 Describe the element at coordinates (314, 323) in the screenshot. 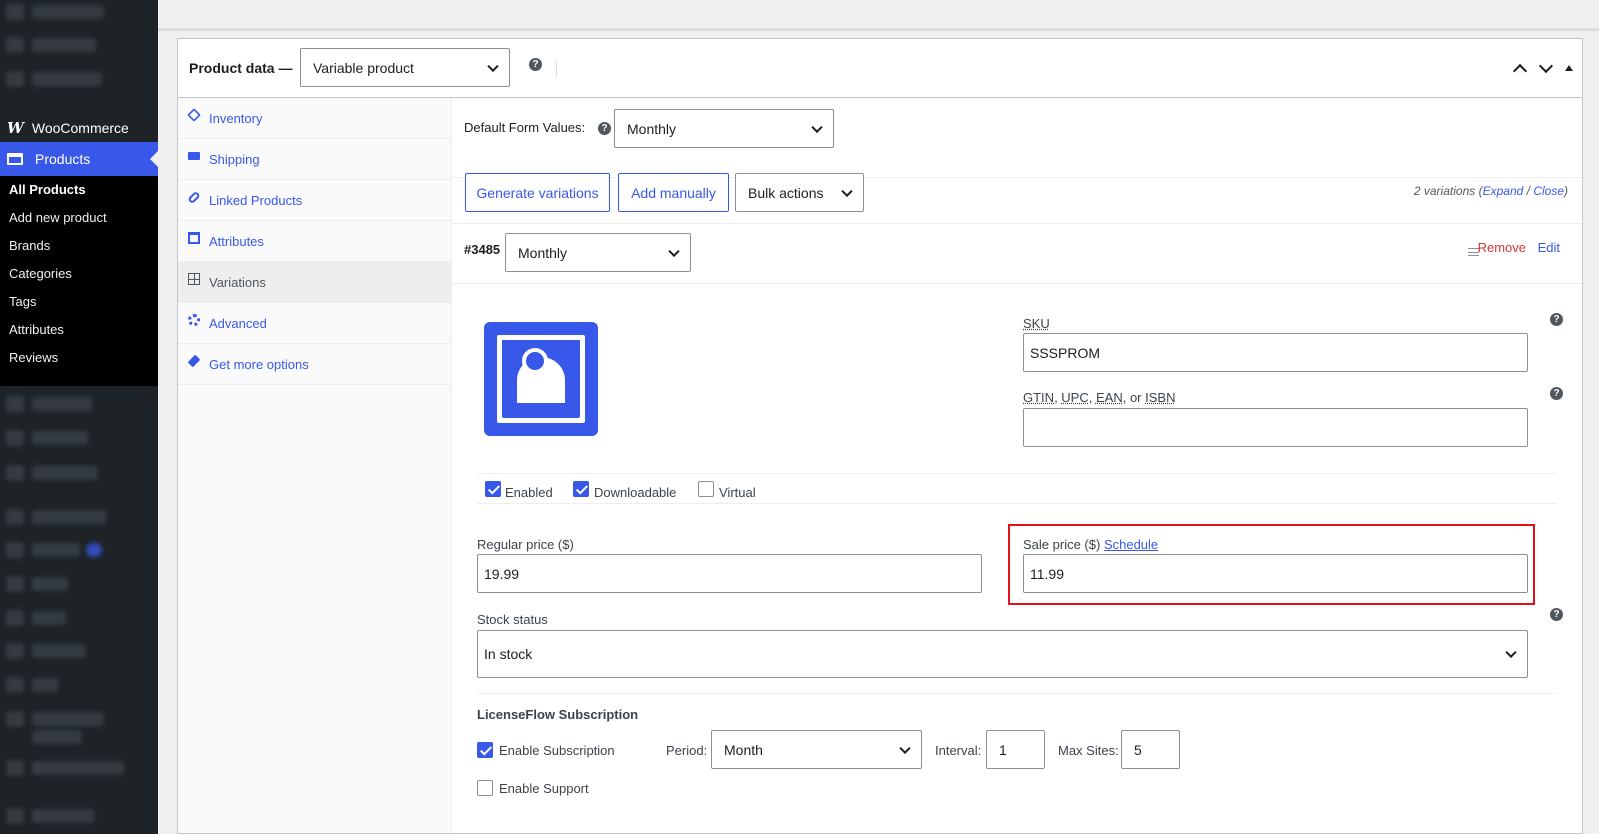

I see `tab-advanced: Advanced` at that location.